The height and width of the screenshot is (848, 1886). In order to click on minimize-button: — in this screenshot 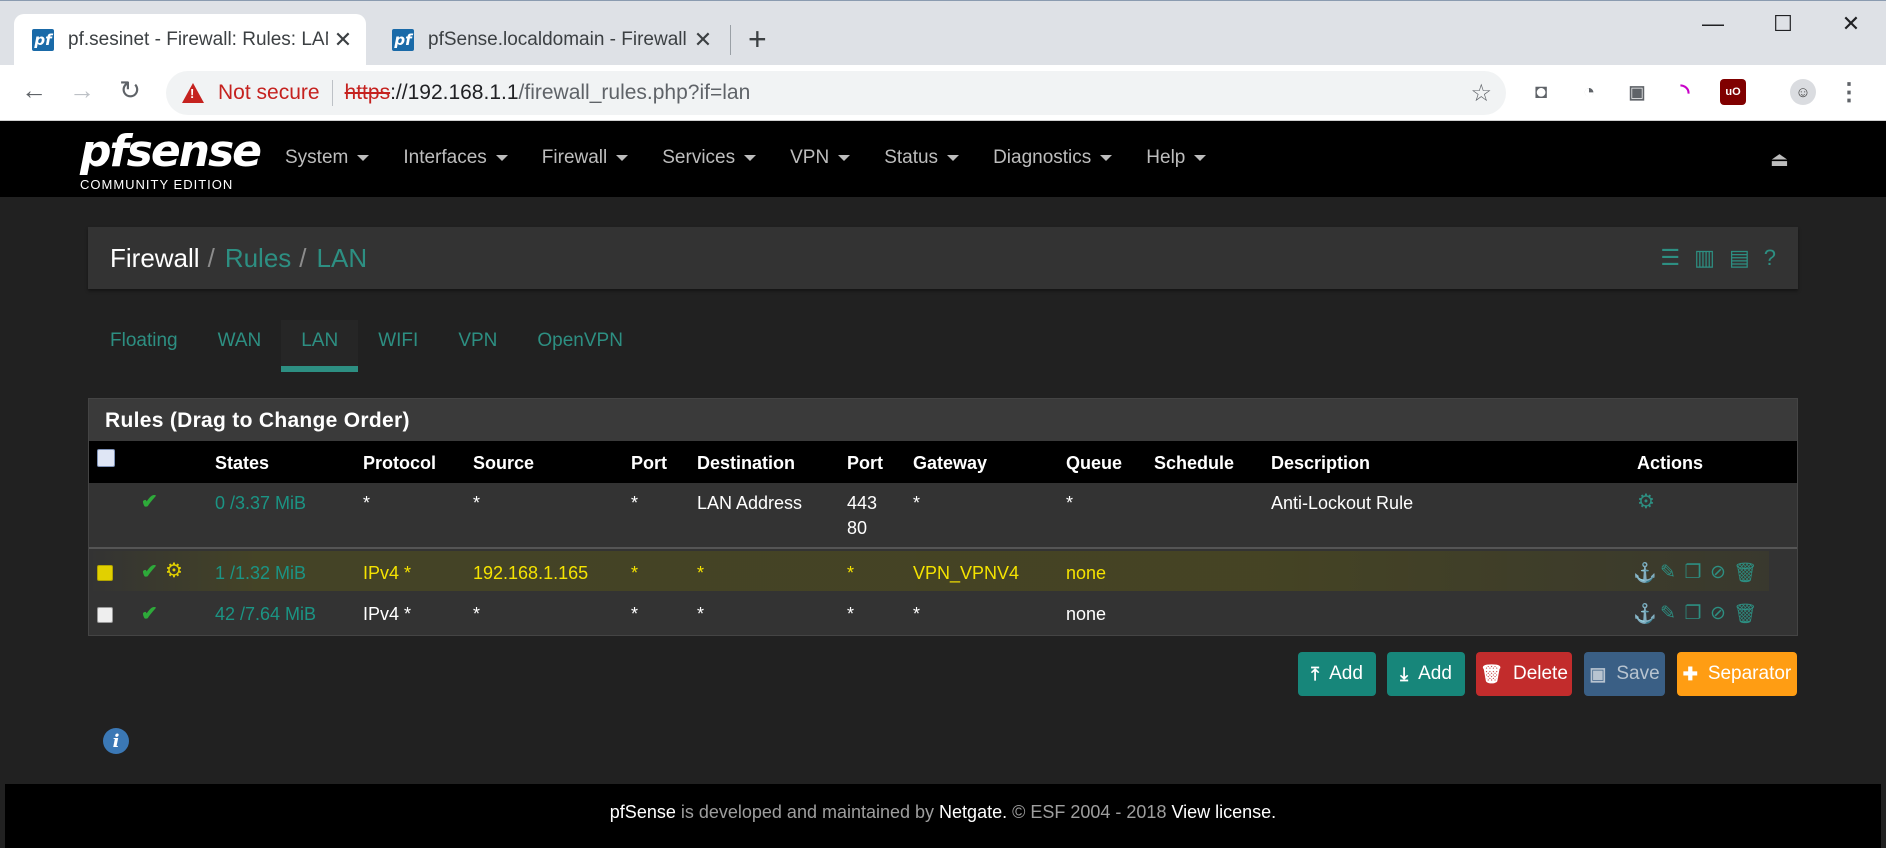, I will do `click(1713, 24)`.